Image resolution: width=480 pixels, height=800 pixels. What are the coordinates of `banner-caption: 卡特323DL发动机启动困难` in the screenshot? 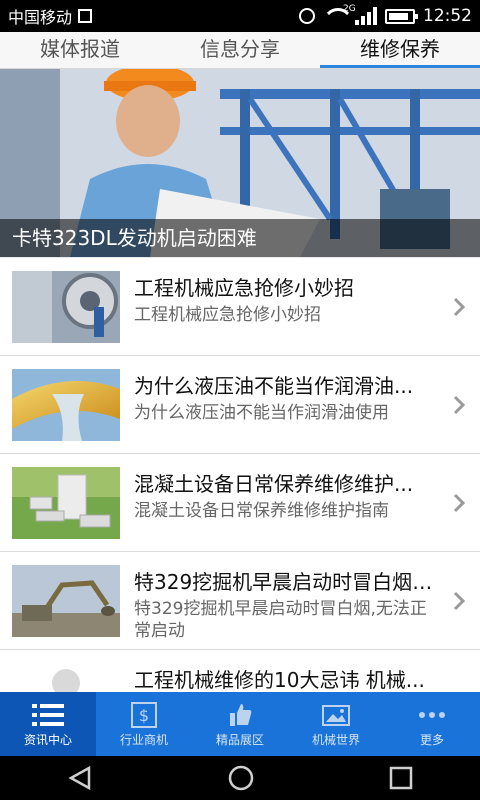 It's located at (240, 238).